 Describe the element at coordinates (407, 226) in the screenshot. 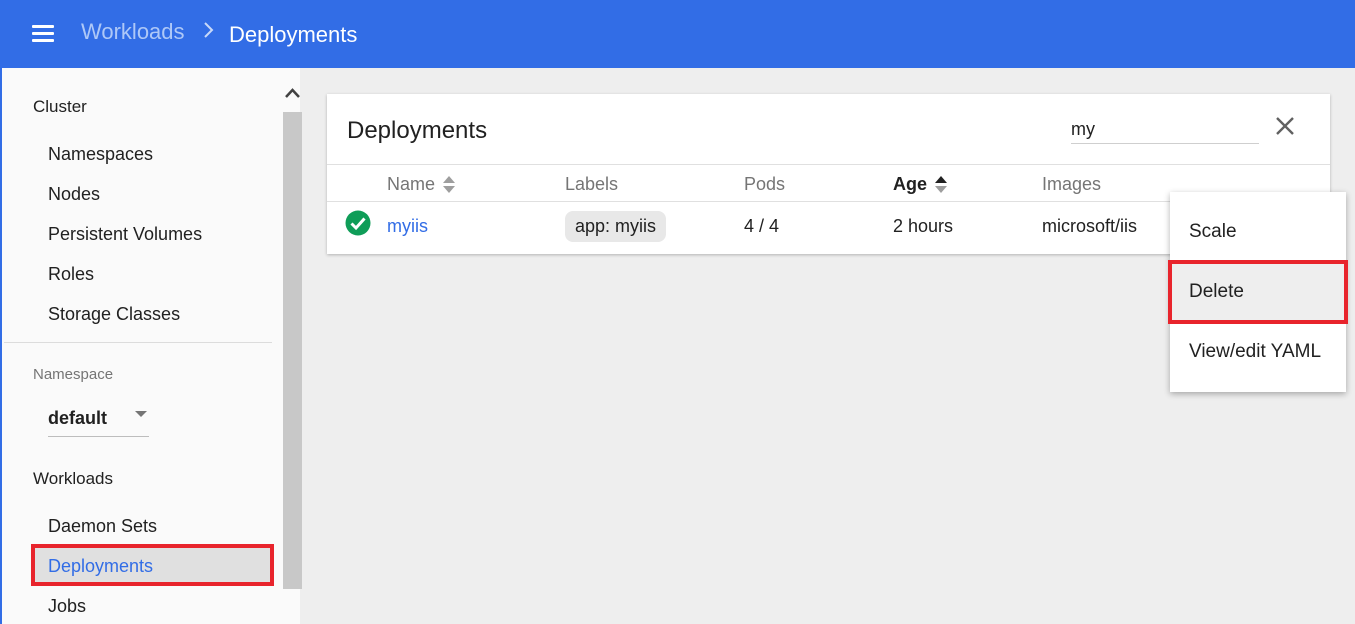

I see `deployment-name-link: myiis` at that location.